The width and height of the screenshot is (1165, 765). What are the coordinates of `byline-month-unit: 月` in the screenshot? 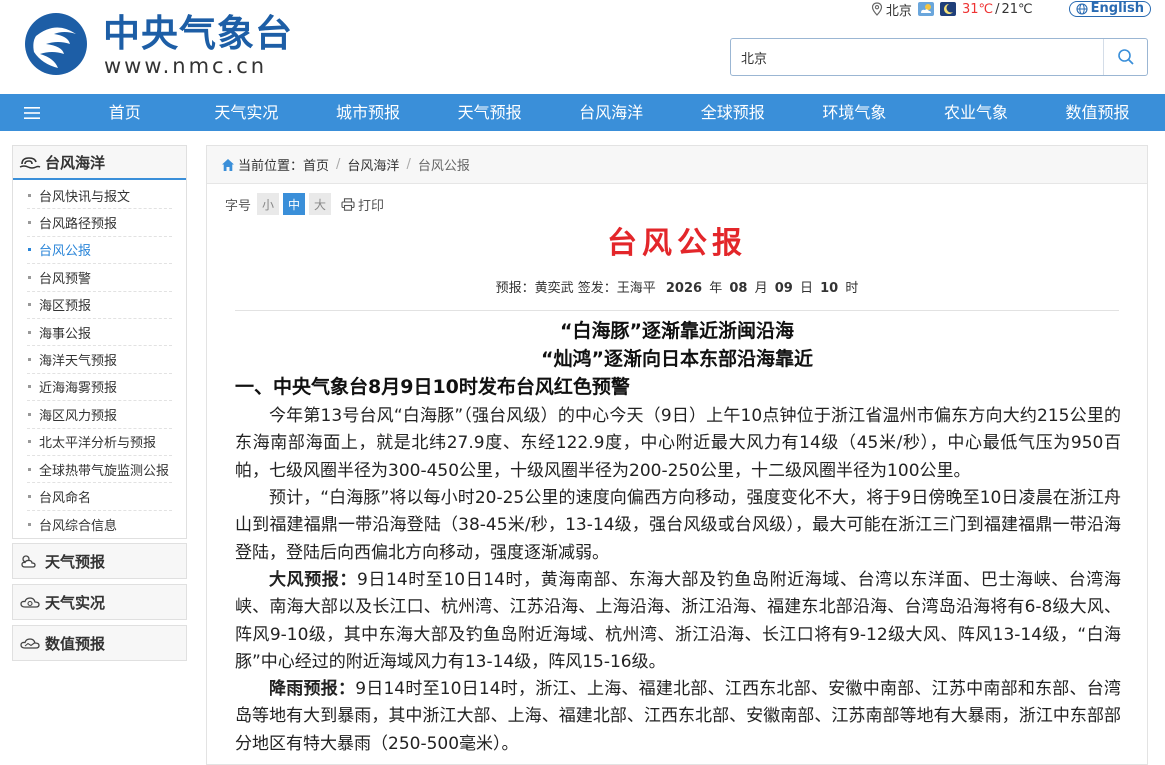 It's located at (761, 288).